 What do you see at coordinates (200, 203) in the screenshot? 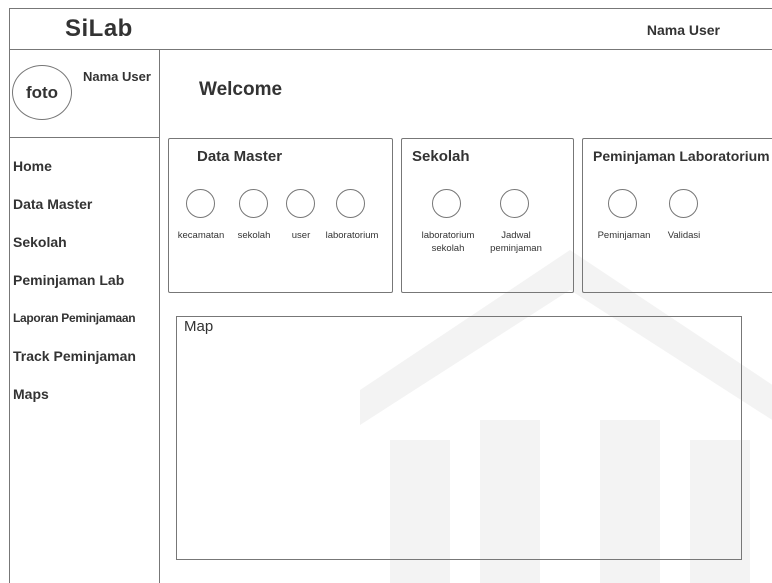
I see `kecamatan-button-icon` at bounding box center [200, 203].